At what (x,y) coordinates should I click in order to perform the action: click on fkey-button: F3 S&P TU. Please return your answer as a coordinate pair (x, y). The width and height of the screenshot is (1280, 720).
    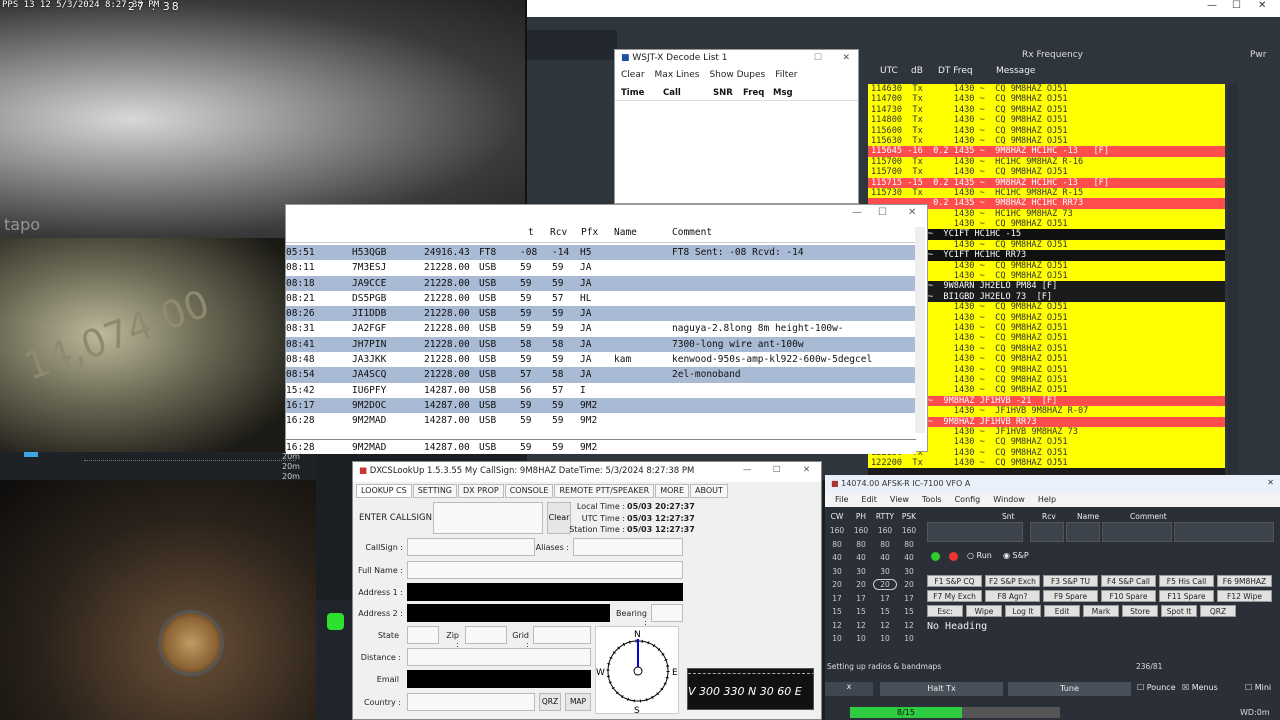
    Looking at the image, I should click on (1070, 581).